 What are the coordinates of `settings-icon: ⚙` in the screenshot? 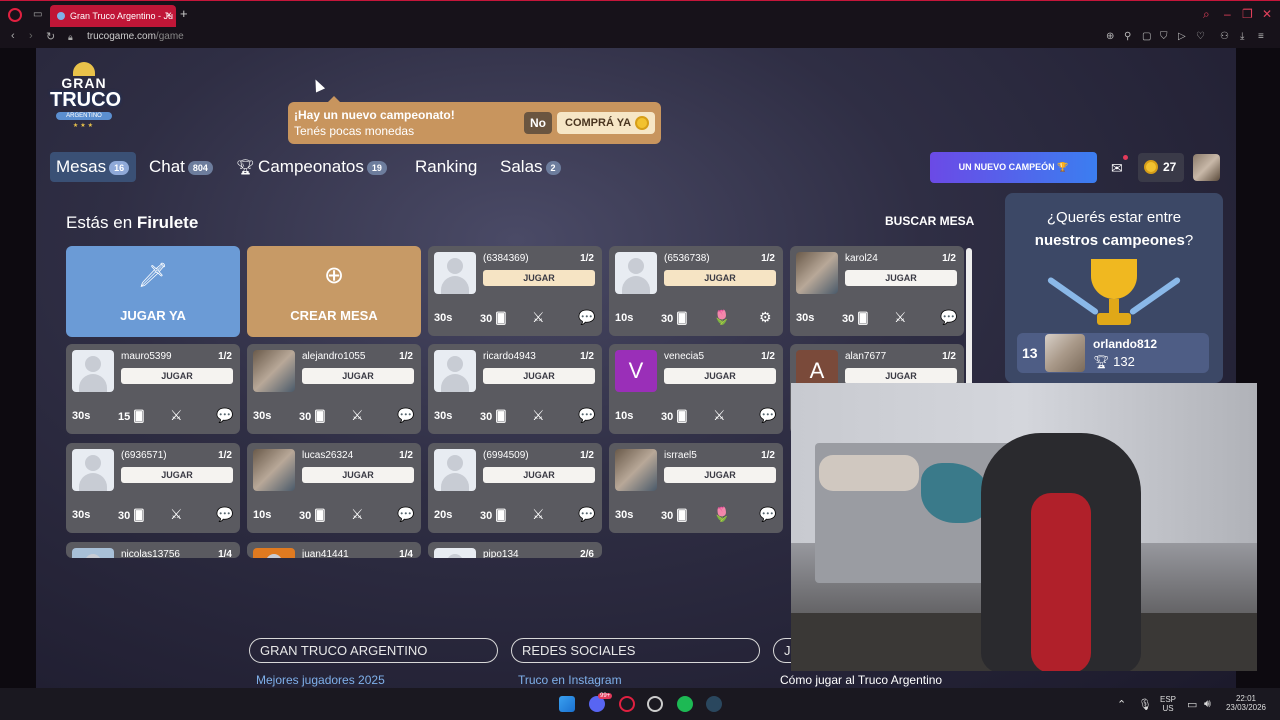 It's located at (765, 317).